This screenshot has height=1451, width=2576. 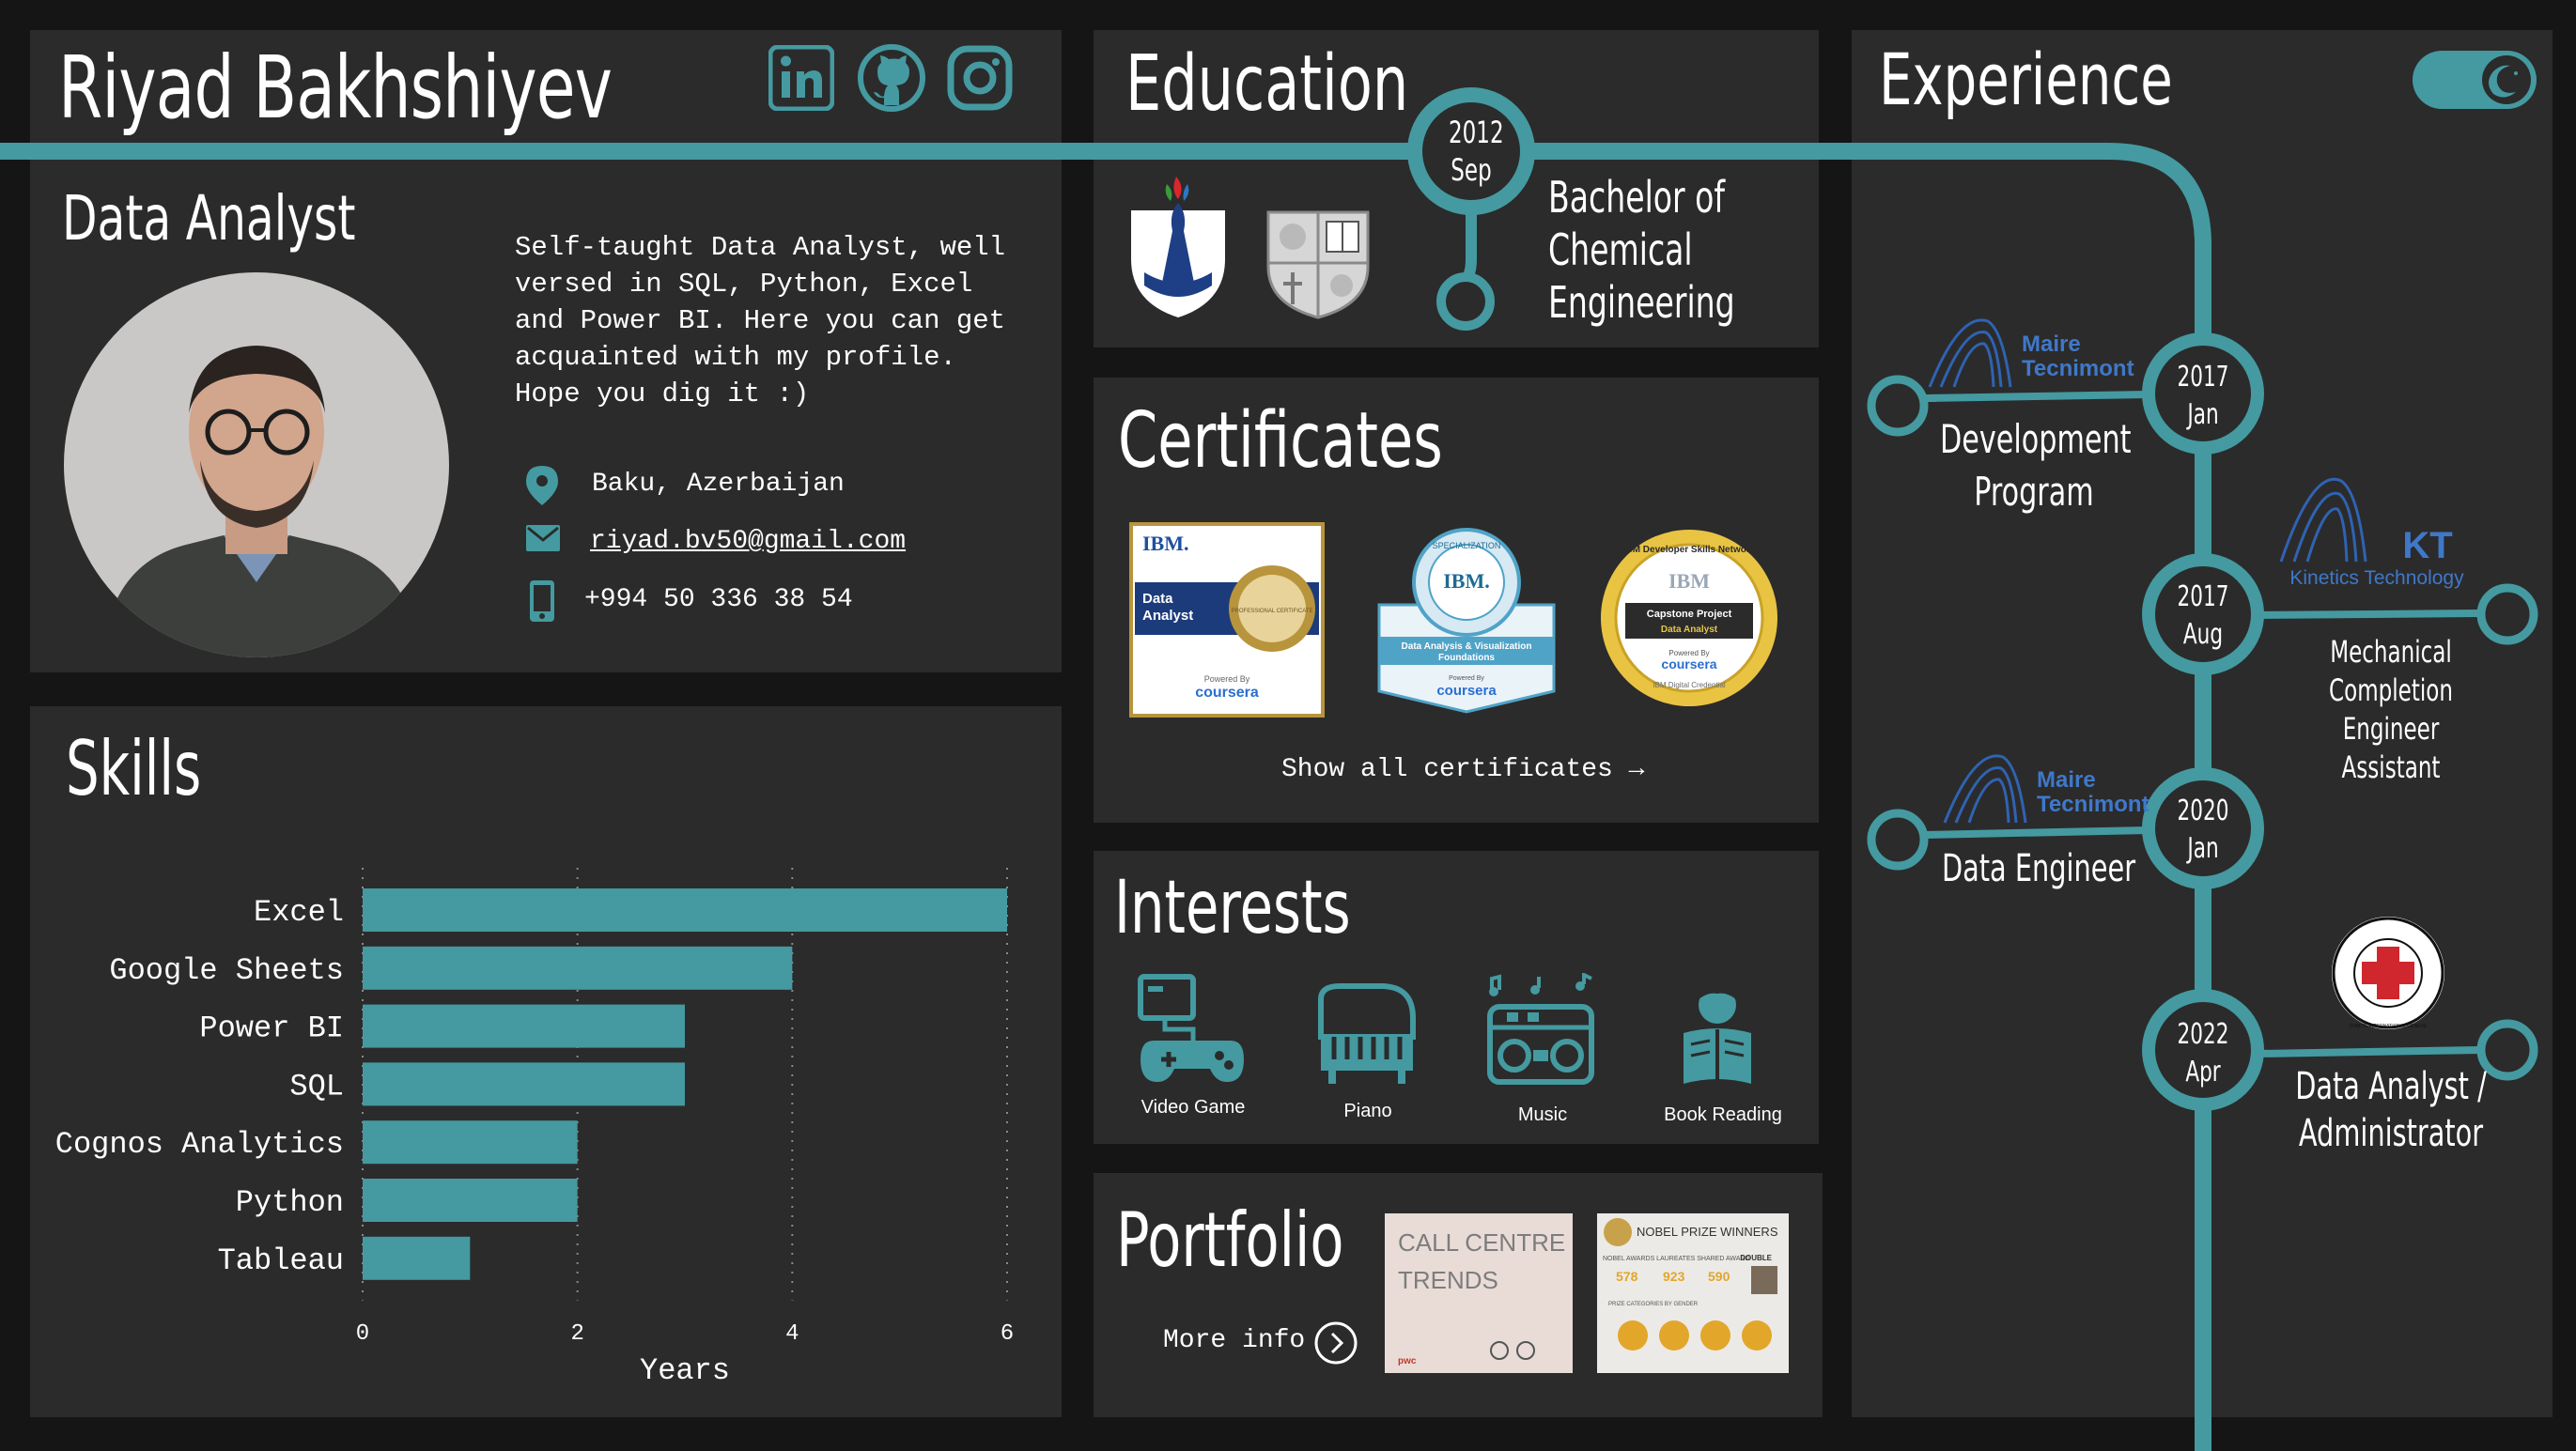 What do you see at coordinates (1008, 1334) in the screenshot?
I see `x-tick-label: 6` at bounding box center [1008, 1334].